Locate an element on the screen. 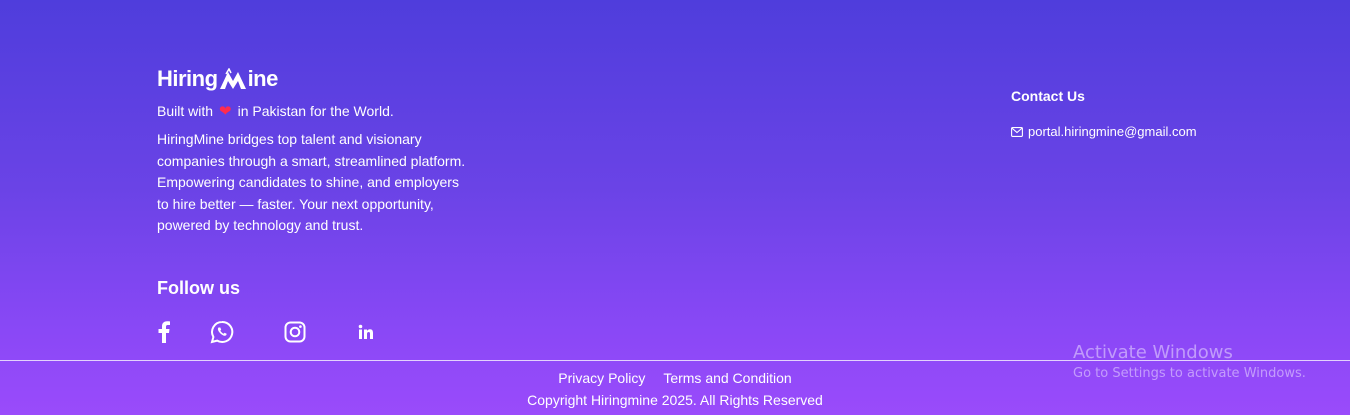 The width and height of the screenshot is (1350, 415). linkedin-icon is located at coordinates (366, 332).